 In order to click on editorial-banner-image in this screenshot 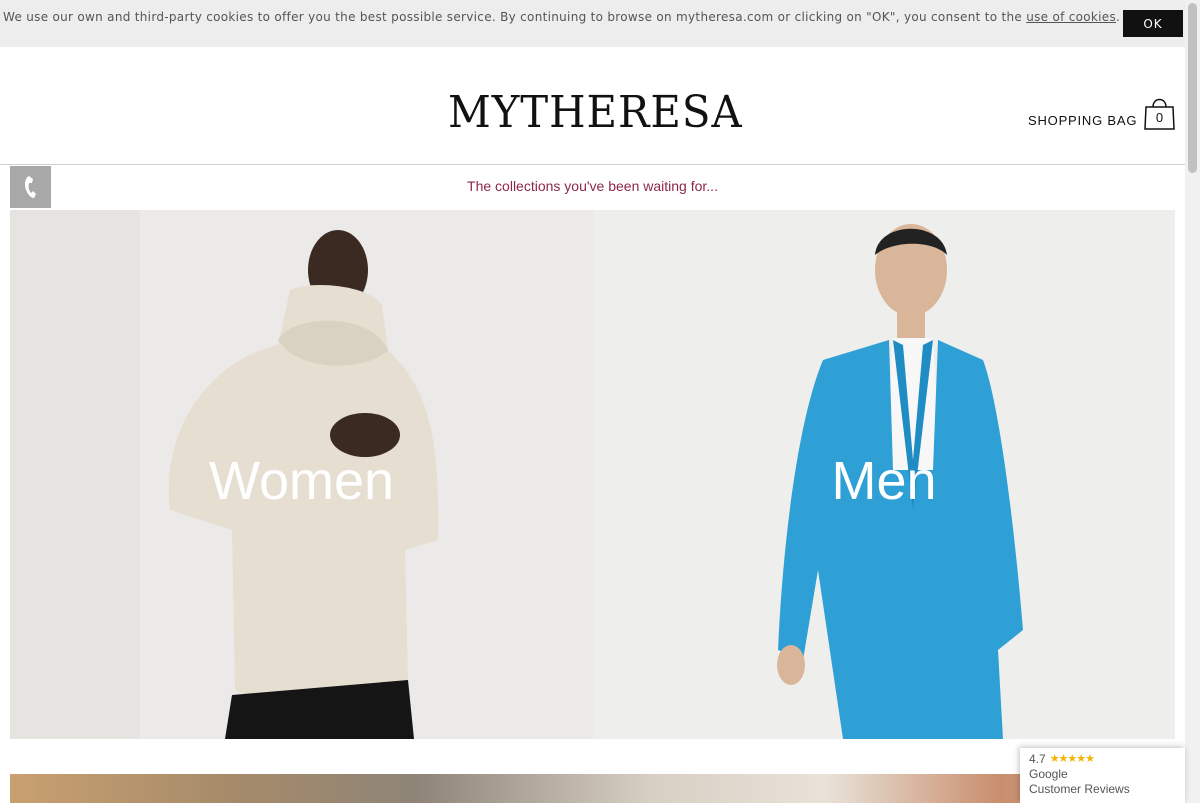, I will do `click(592, 788)`.